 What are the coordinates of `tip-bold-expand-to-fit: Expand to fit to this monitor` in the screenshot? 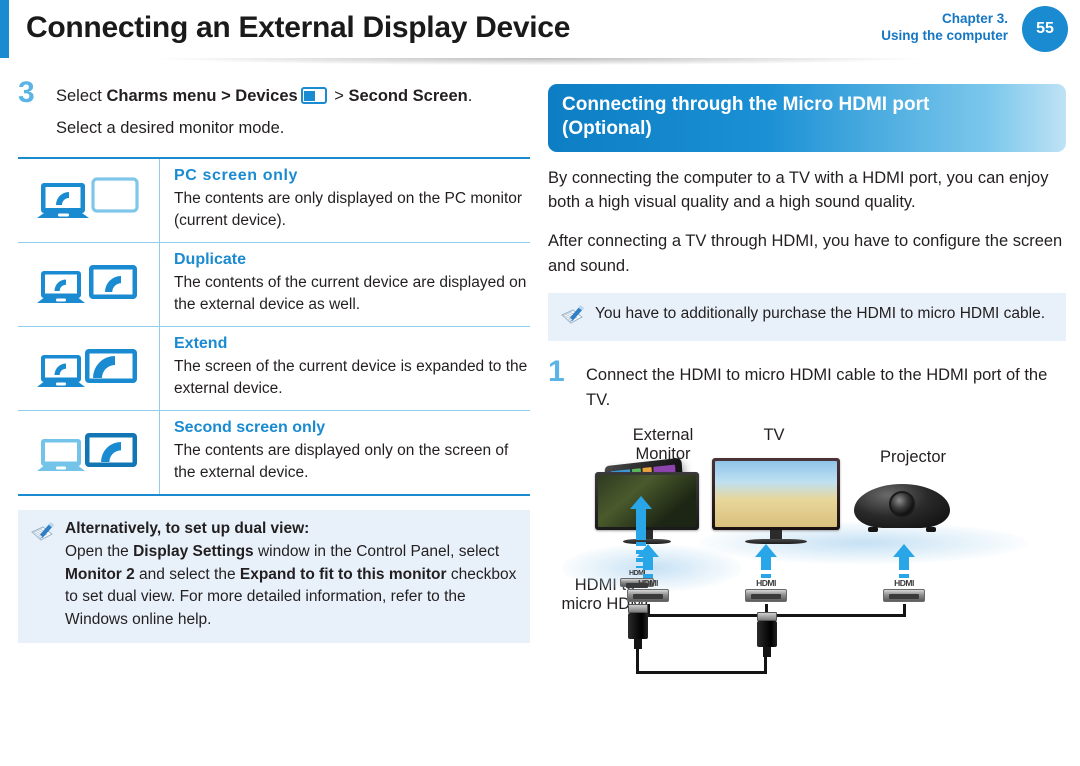 It's located at (343, 574).